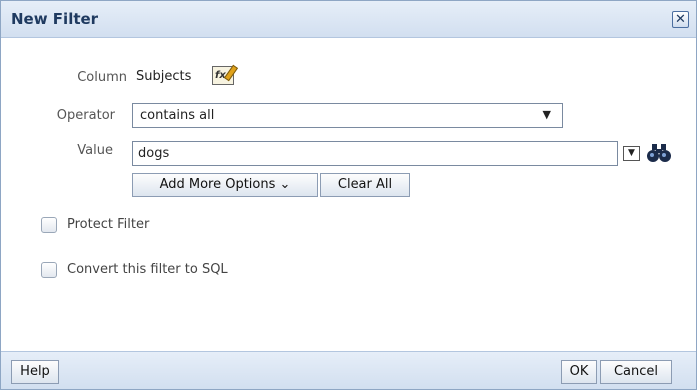  Describe the element at coordinates (49, 270) in the screenshot. I see `convert-sql-checkbox` at that location.